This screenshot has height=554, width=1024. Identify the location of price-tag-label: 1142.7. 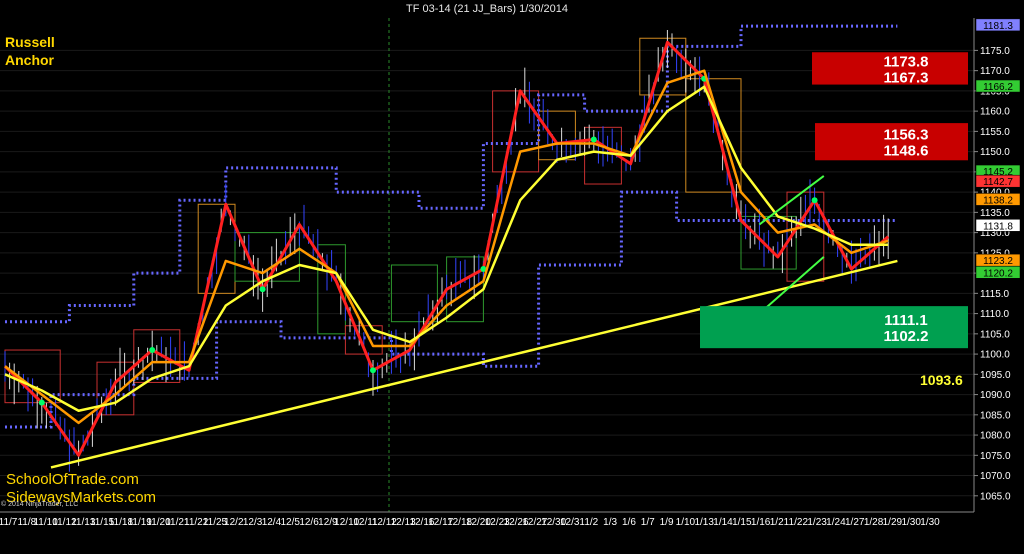
(998, 182).